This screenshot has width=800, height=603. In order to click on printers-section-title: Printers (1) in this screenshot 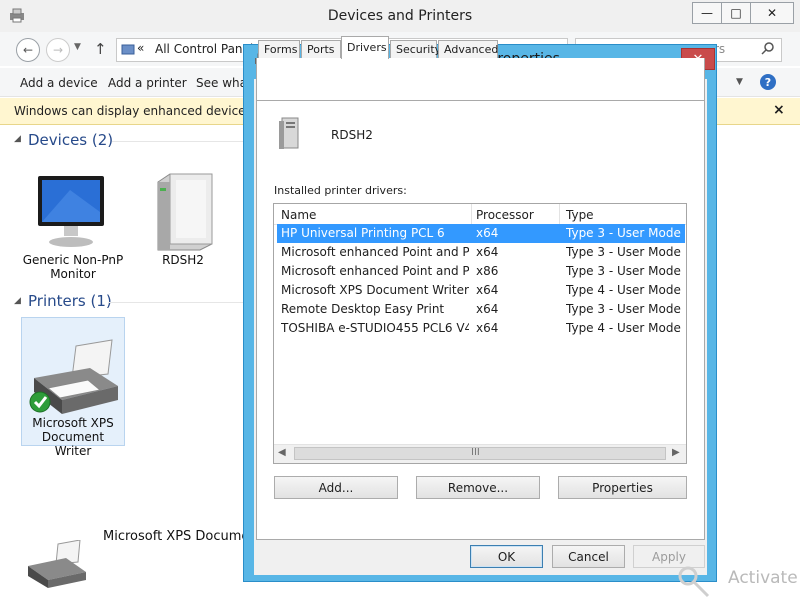, I will do `click(70, 301)`.